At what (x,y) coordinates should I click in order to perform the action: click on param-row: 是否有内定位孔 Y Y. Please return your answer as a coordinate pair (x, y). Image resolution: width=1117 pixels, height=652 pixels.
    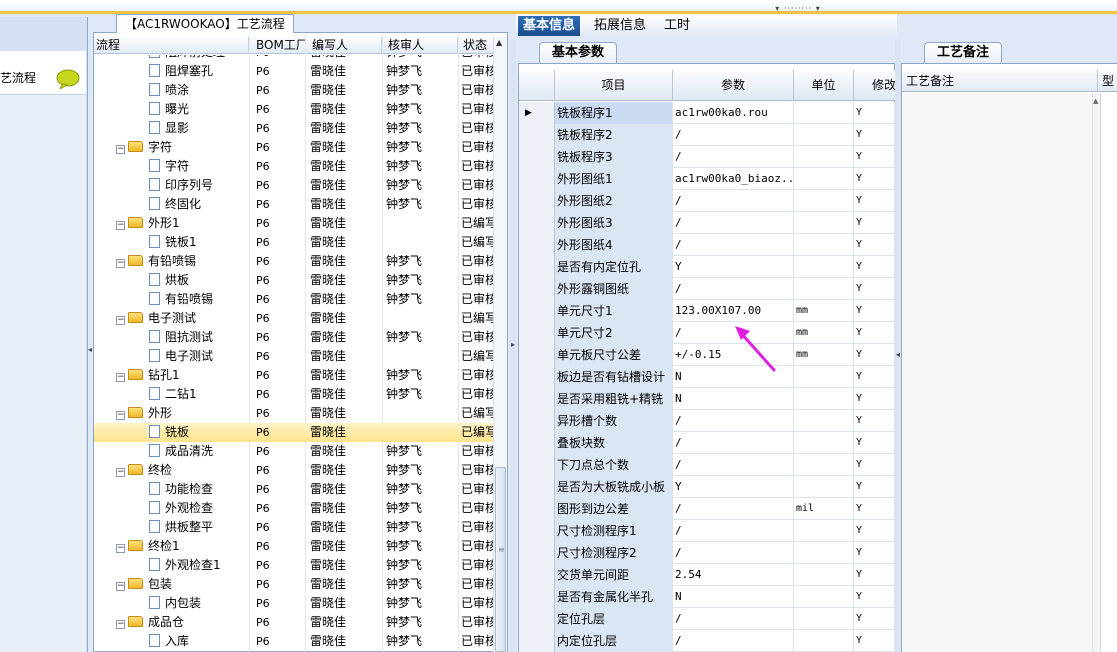
    Looking at the image, I should click on (707, 267).